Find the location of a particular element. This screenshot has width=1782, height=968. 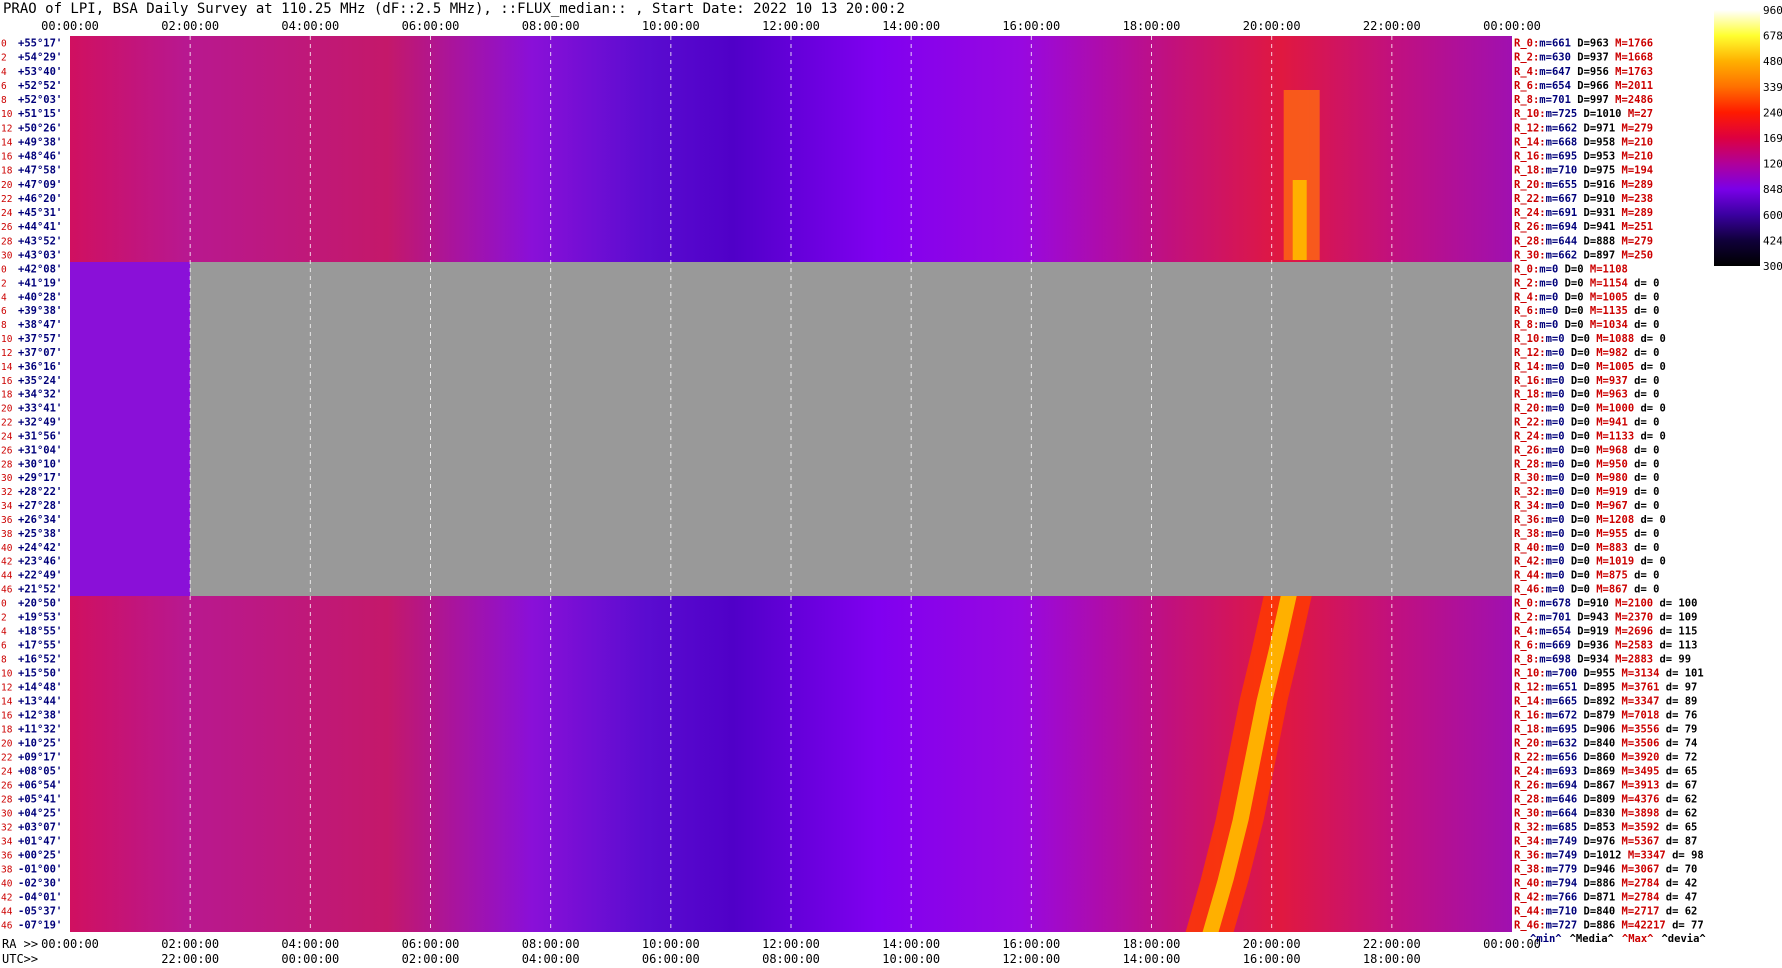

heatmap-block-middle-data is located at coordinates (130, 429).